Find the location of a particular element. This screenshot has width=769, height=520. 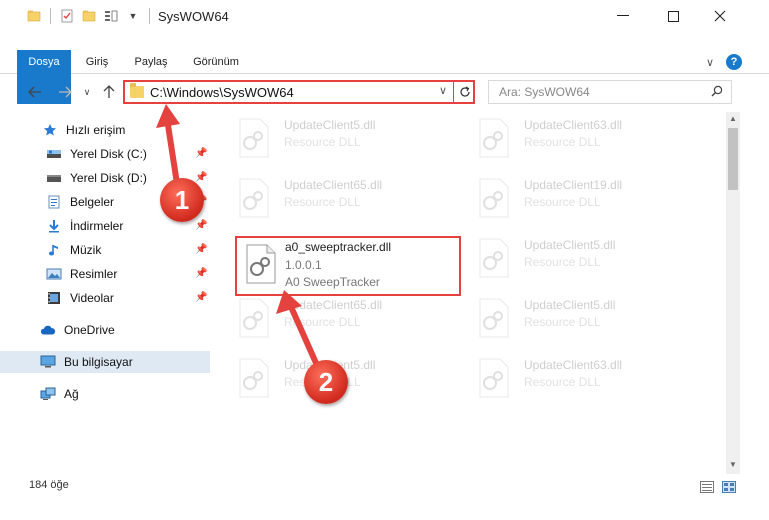

annotation-arrows is located at coordinates (239, 239).